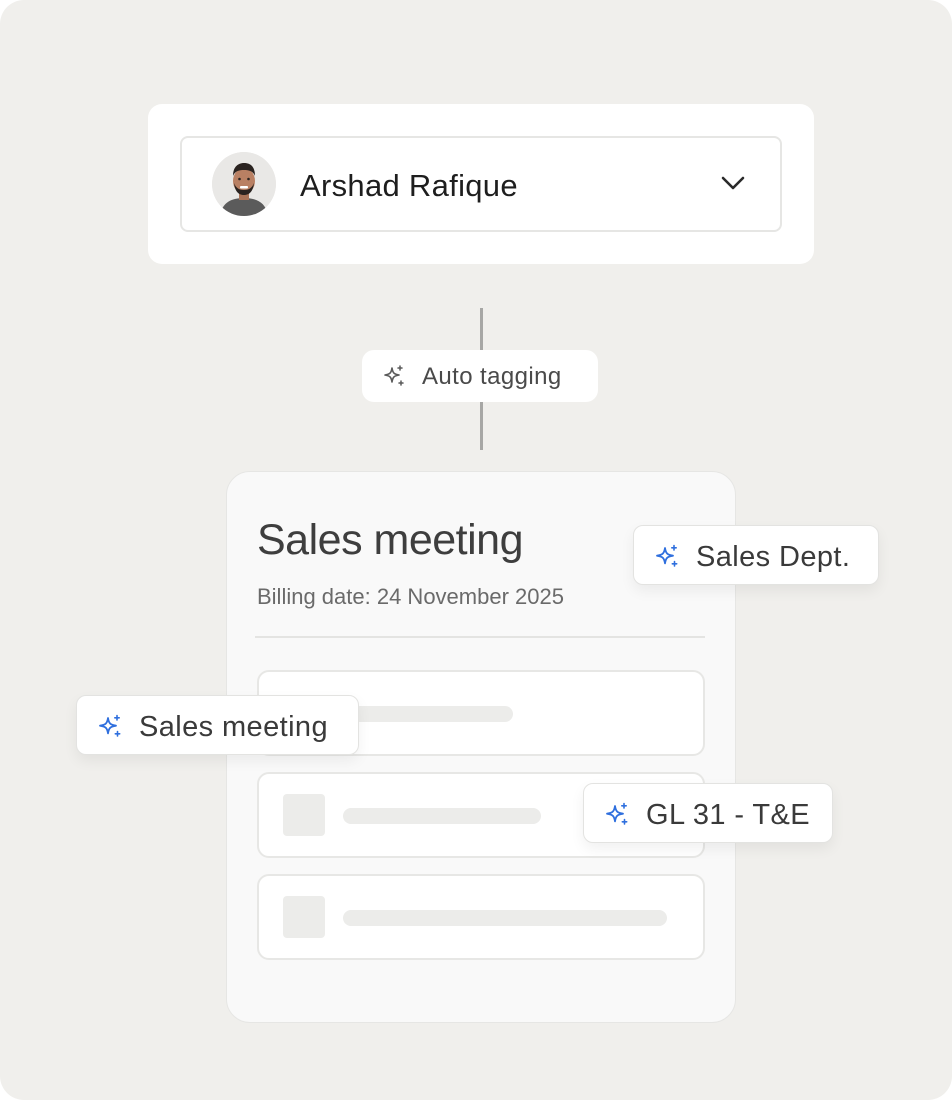 This screenshot has height=1100, width=952. Describe the element at coordinates (481, 426) in the screenshot. I see `connector-line-bottom` at that location.